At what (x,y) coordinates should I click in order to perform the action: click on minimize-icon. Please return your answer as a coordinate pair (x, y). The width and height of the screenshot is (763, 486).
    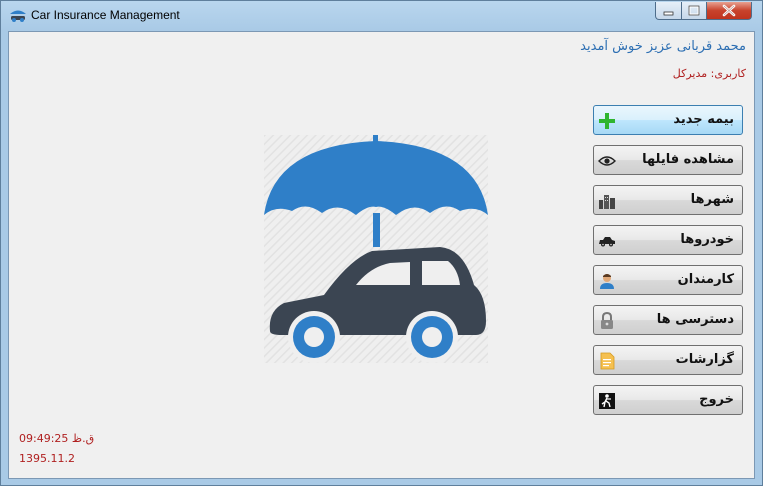
    Looking at the image, I should click on (668, 13).